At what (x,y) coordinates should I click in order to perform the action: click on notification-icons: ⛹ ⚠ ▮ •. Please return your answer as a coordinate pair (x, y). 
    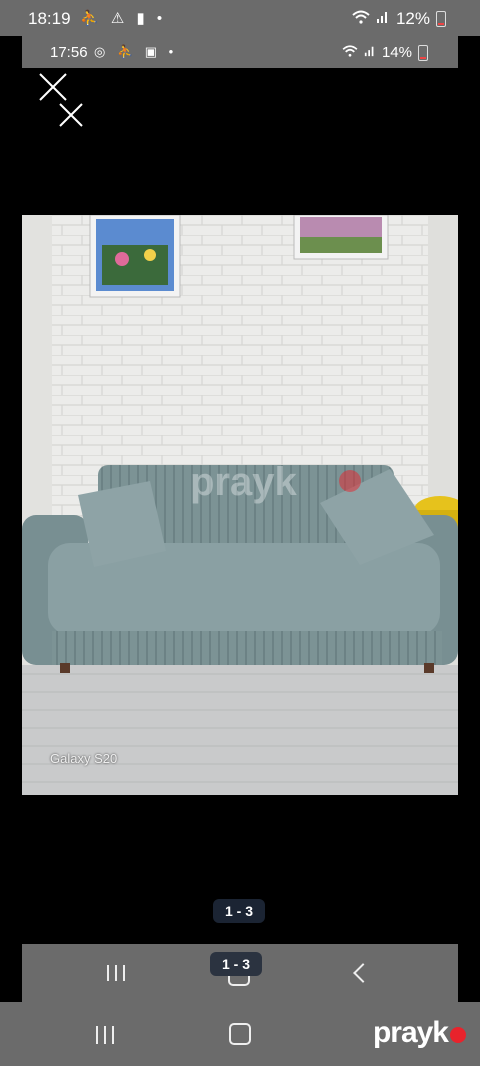
    Looking at the image, I should click on (123, 18).